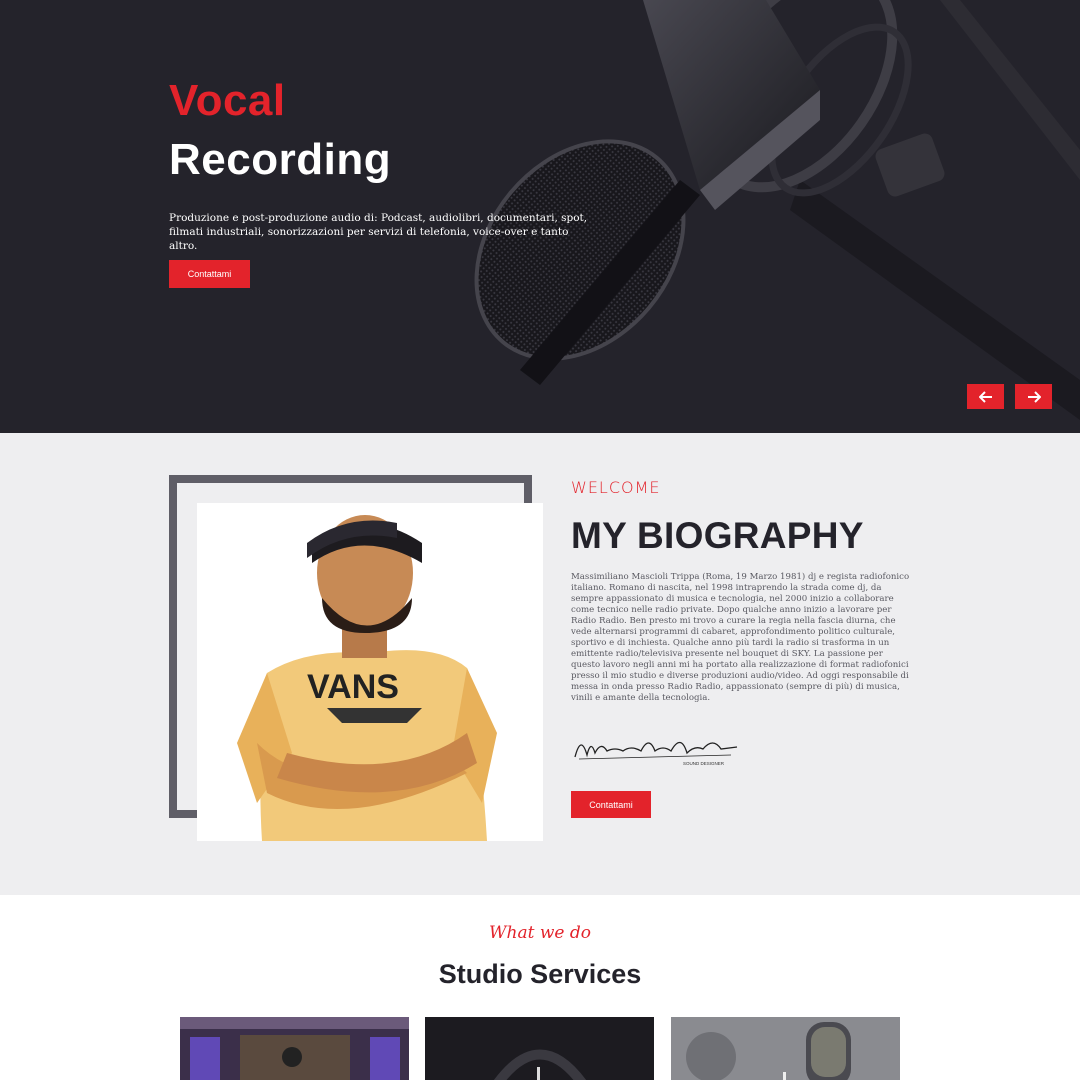 The height and width of the screenshot is (1080, 1080). I want to click on hero-contact-button: Contattami, so click(209, 274).